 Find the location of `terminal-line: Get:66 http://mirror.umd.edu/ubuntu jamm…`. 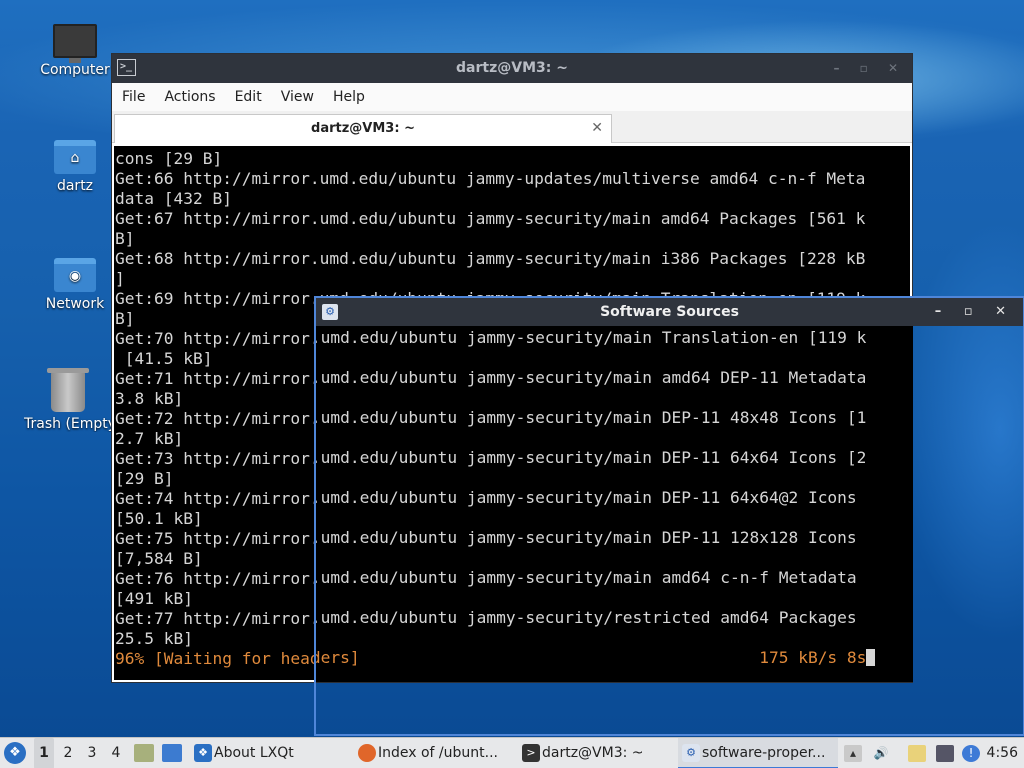

terminal-line: Get:66 http://mirror.umd.edu/ubuntu jamm… is located at coordinates (490, 178).